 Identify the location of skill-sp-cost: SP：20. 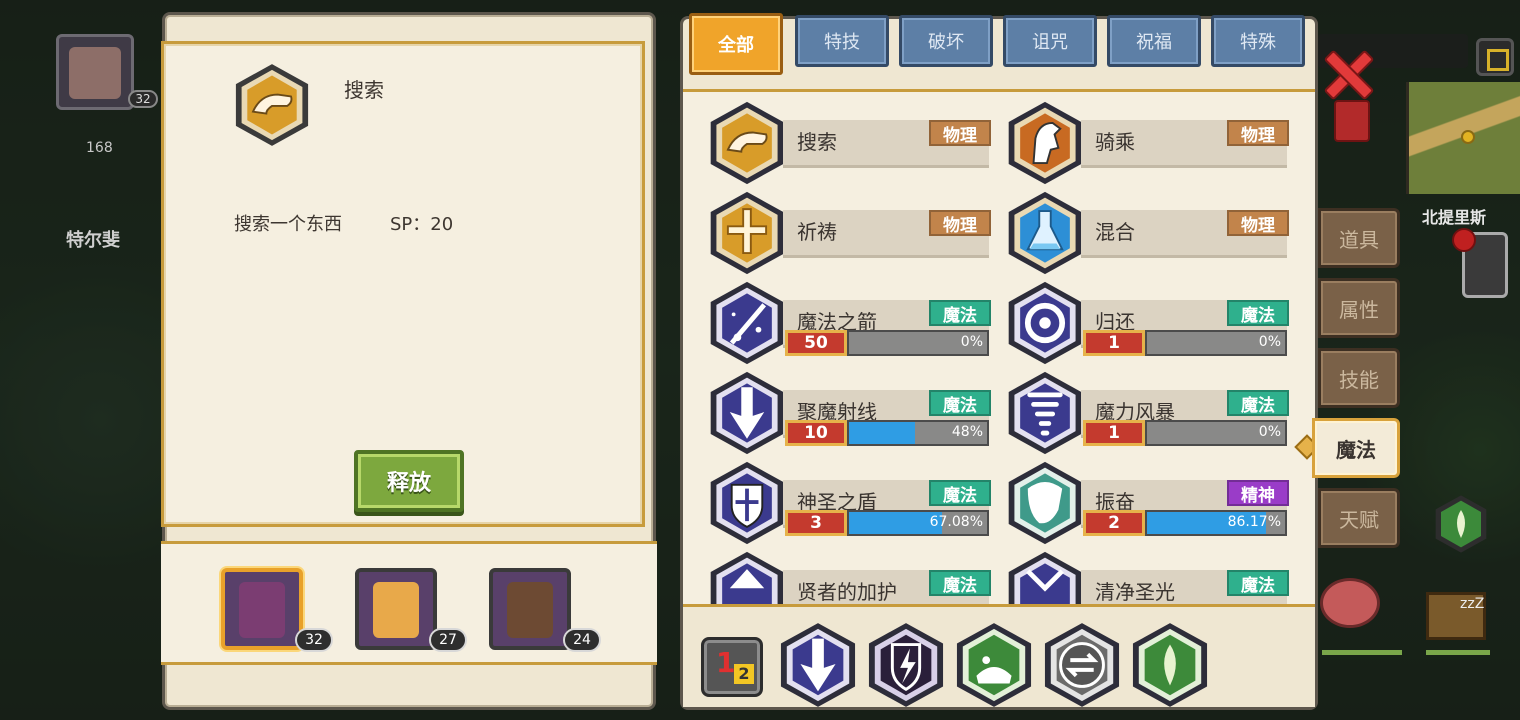
(422, 224).